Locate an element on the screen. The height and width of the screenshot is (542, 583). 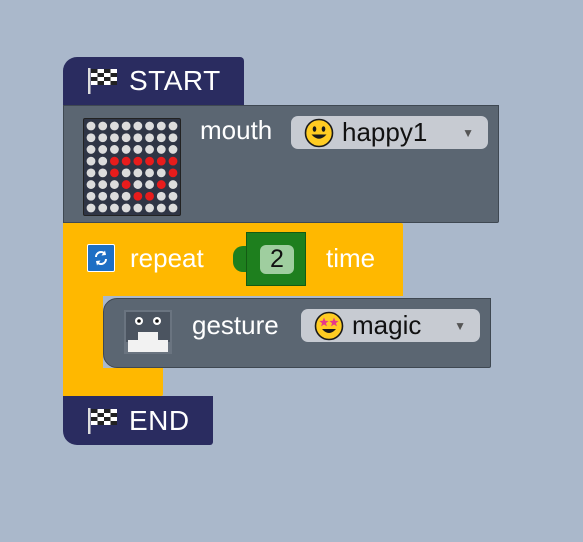
star-struck-face-icon is located at coordinates (329, 325).